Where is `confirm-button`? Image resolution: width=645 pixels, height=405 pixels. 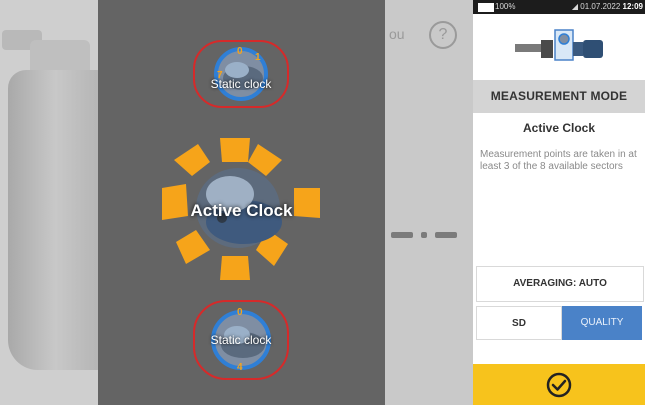 confirm-button is located at coordinates (559, 384).